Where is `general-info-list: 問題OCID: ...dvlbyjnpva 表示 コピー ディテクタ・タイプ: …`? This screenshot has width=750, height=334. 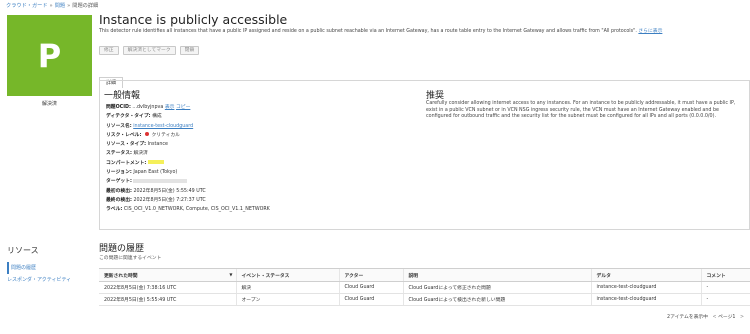 general-info-list: 問題OCID: ...dvlbyjnpva 表示 コピー ディテクタ・タイプ: … is located at coordinates (188, 159).